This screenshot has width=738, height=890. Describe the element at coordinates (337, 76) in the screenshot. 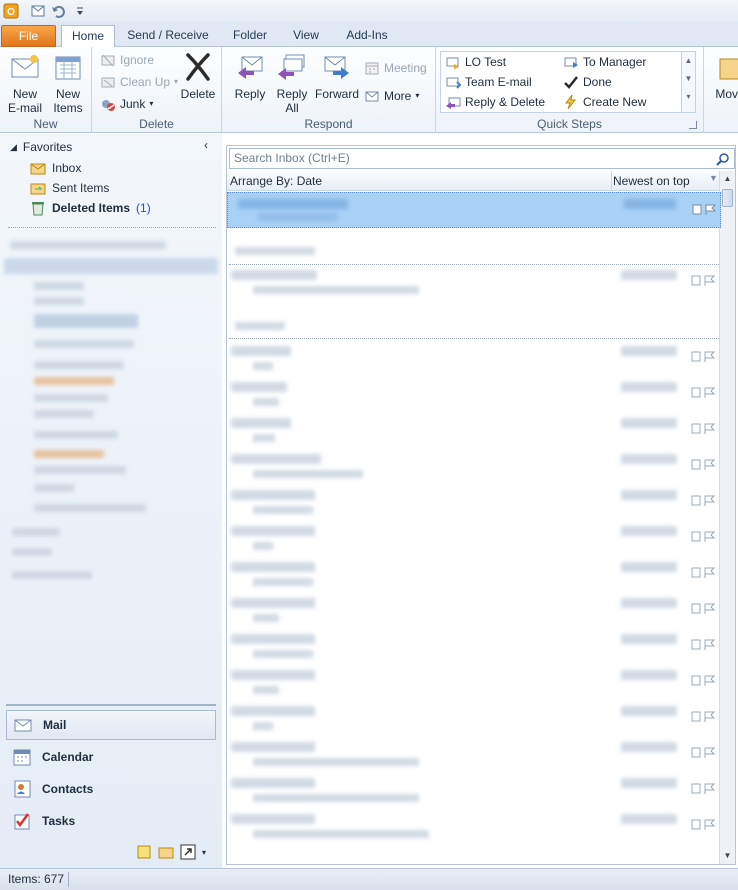

I see `forward-button: Forward` at that location.